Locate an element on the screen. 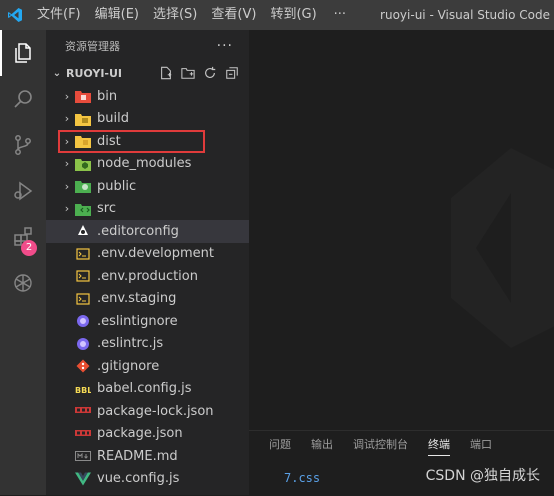 Image resolution: width=554 pixels, height=496 pixels. tab-output: 输出 is located at coordinates (322, 444).